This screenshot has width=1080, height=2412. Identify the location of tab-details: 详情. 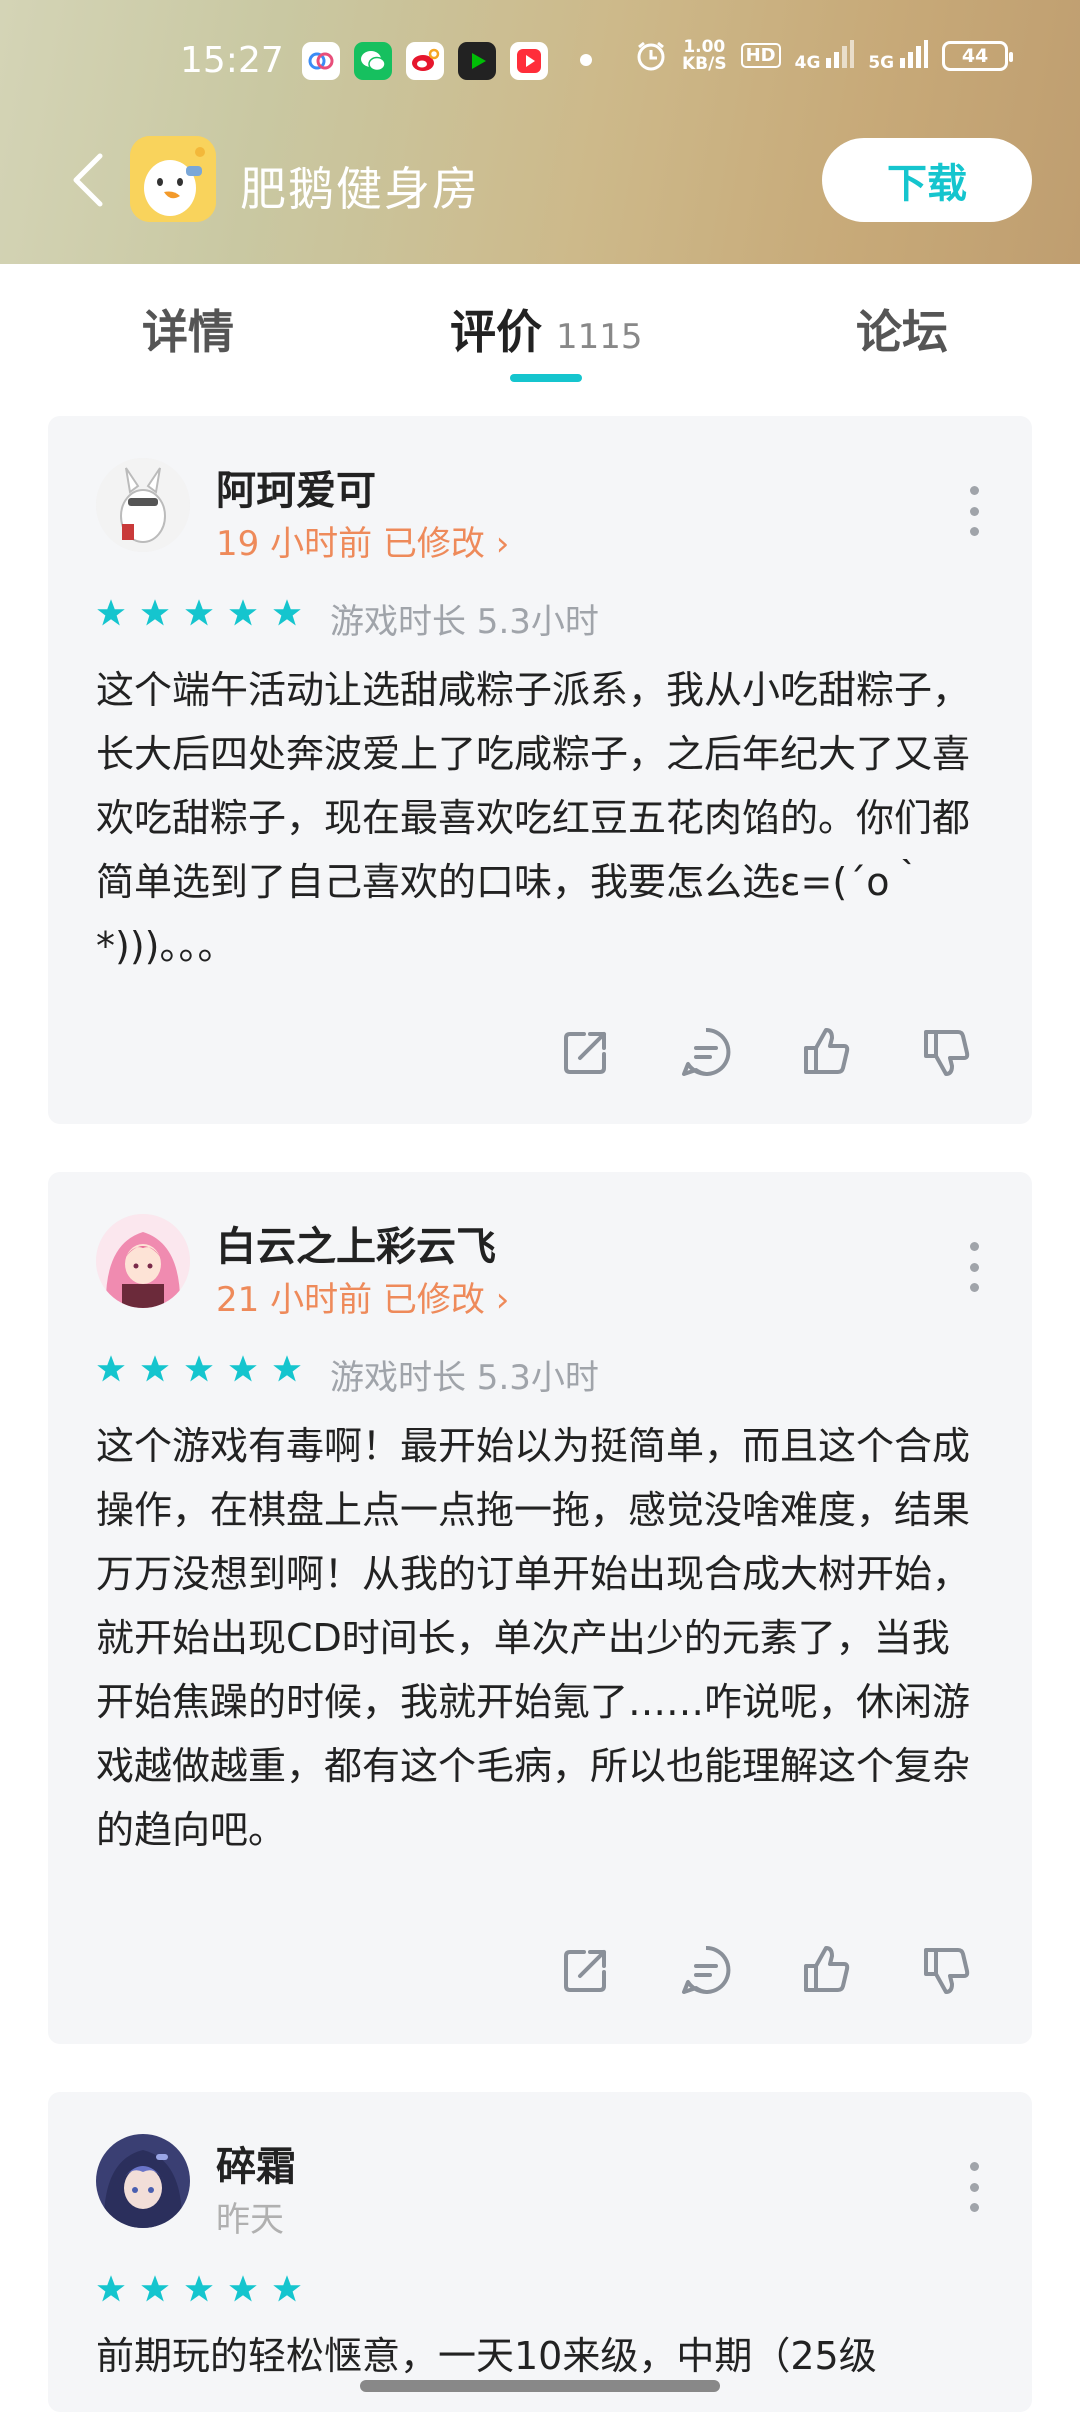
(188, 329).